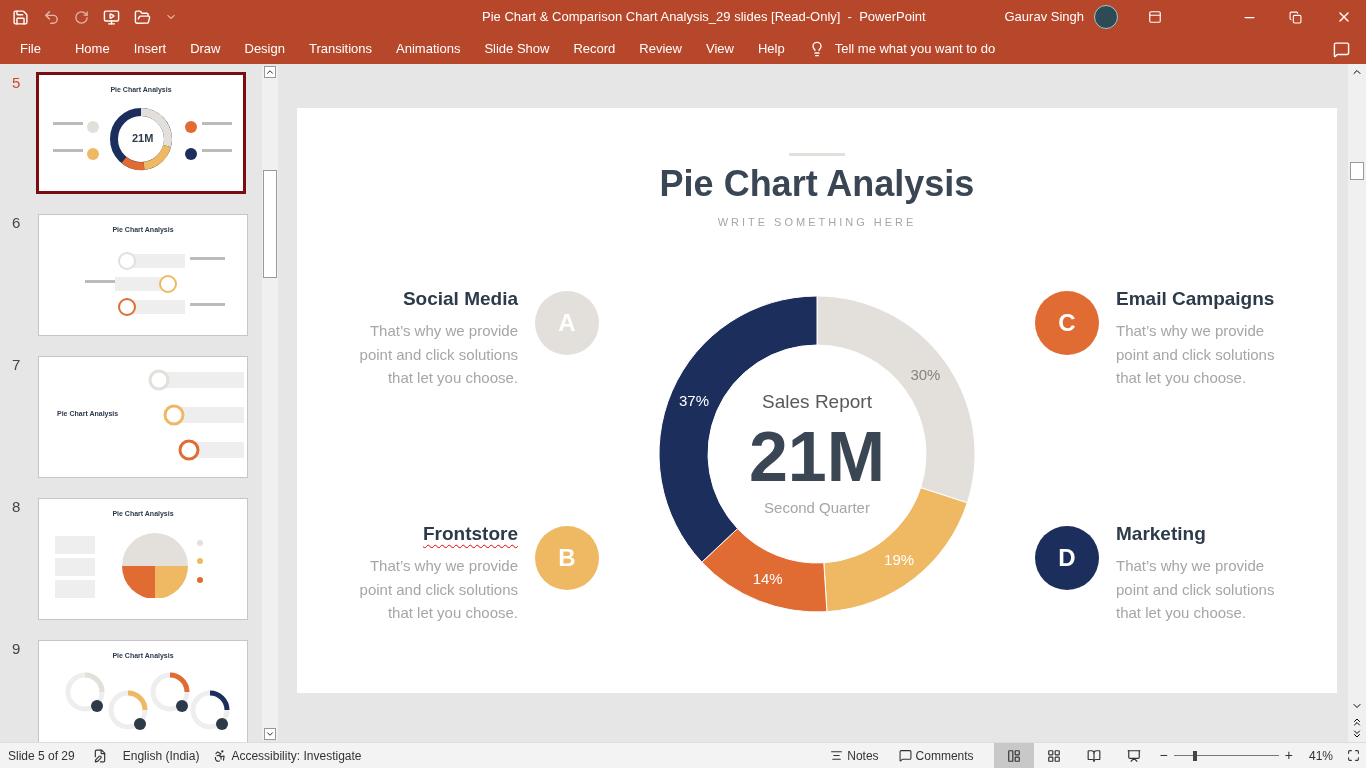 This screenshot has height=768, width=1366. Describe the element at coordinates (817, 184) in the screenshot. I see `slide-title: Pie Chart Analysis` at that location.